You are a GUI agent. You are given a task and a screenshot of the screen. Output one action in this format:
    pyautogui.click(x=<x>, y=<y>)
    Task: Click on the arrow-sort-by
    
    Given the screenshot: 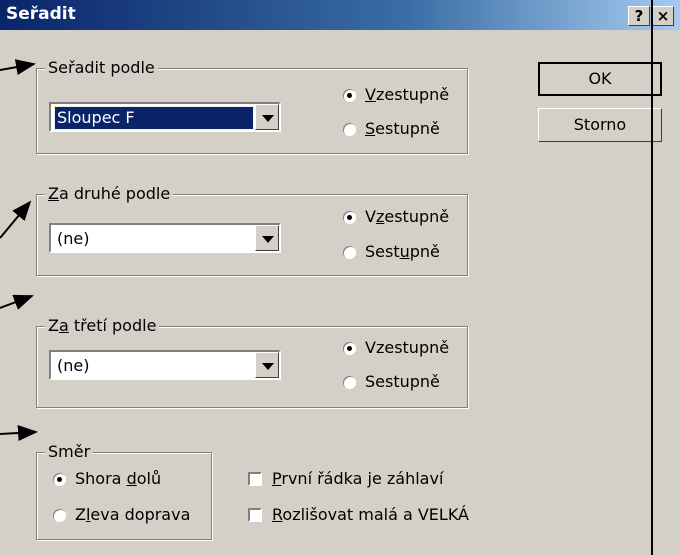 What is the action you would take?
    pyautogui.click(x=18, y=67)
    